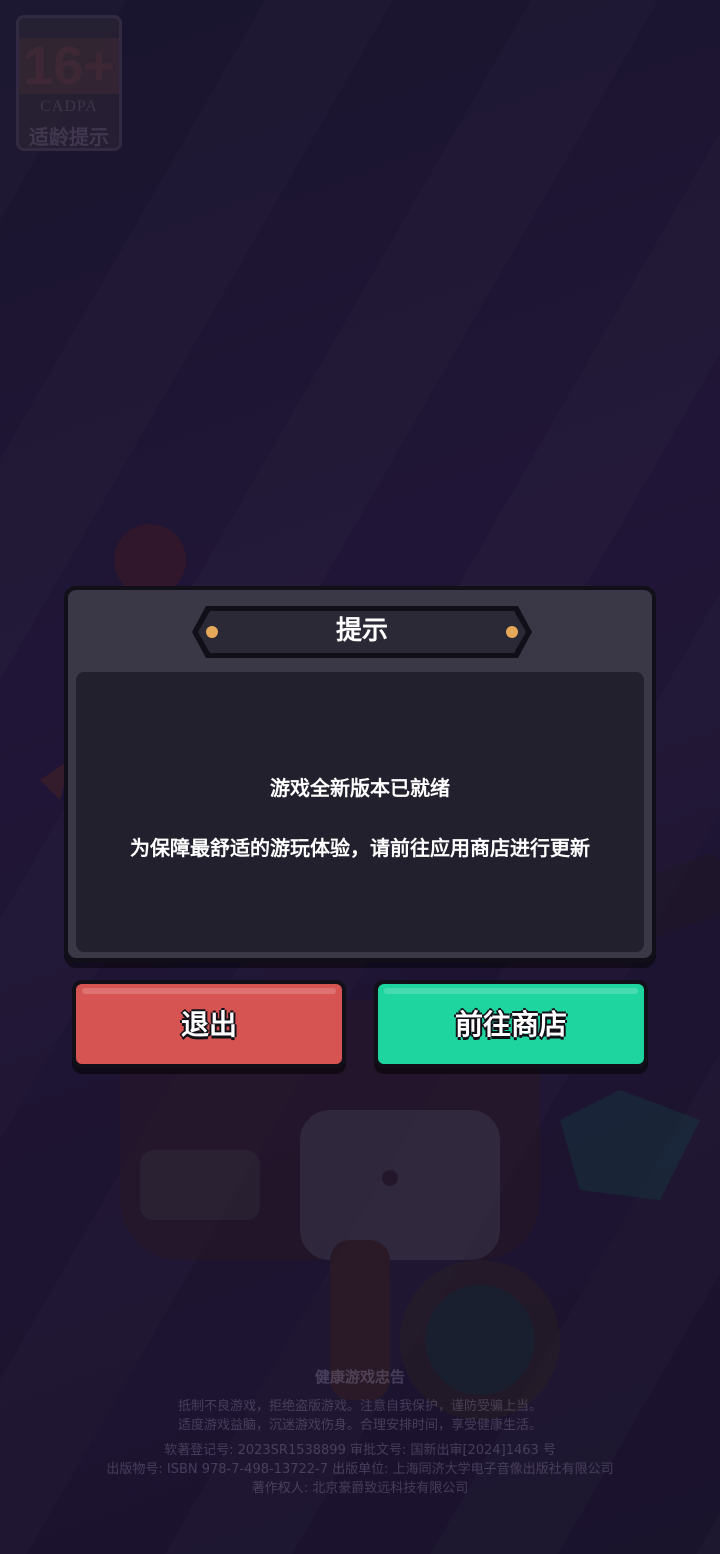 The height and width of the screenshot is (1554, 720). What do you see at coordinates (69, 106) in the screenshot?
I see `age-rating-org: CADPA` at bounding box center [69, 106].